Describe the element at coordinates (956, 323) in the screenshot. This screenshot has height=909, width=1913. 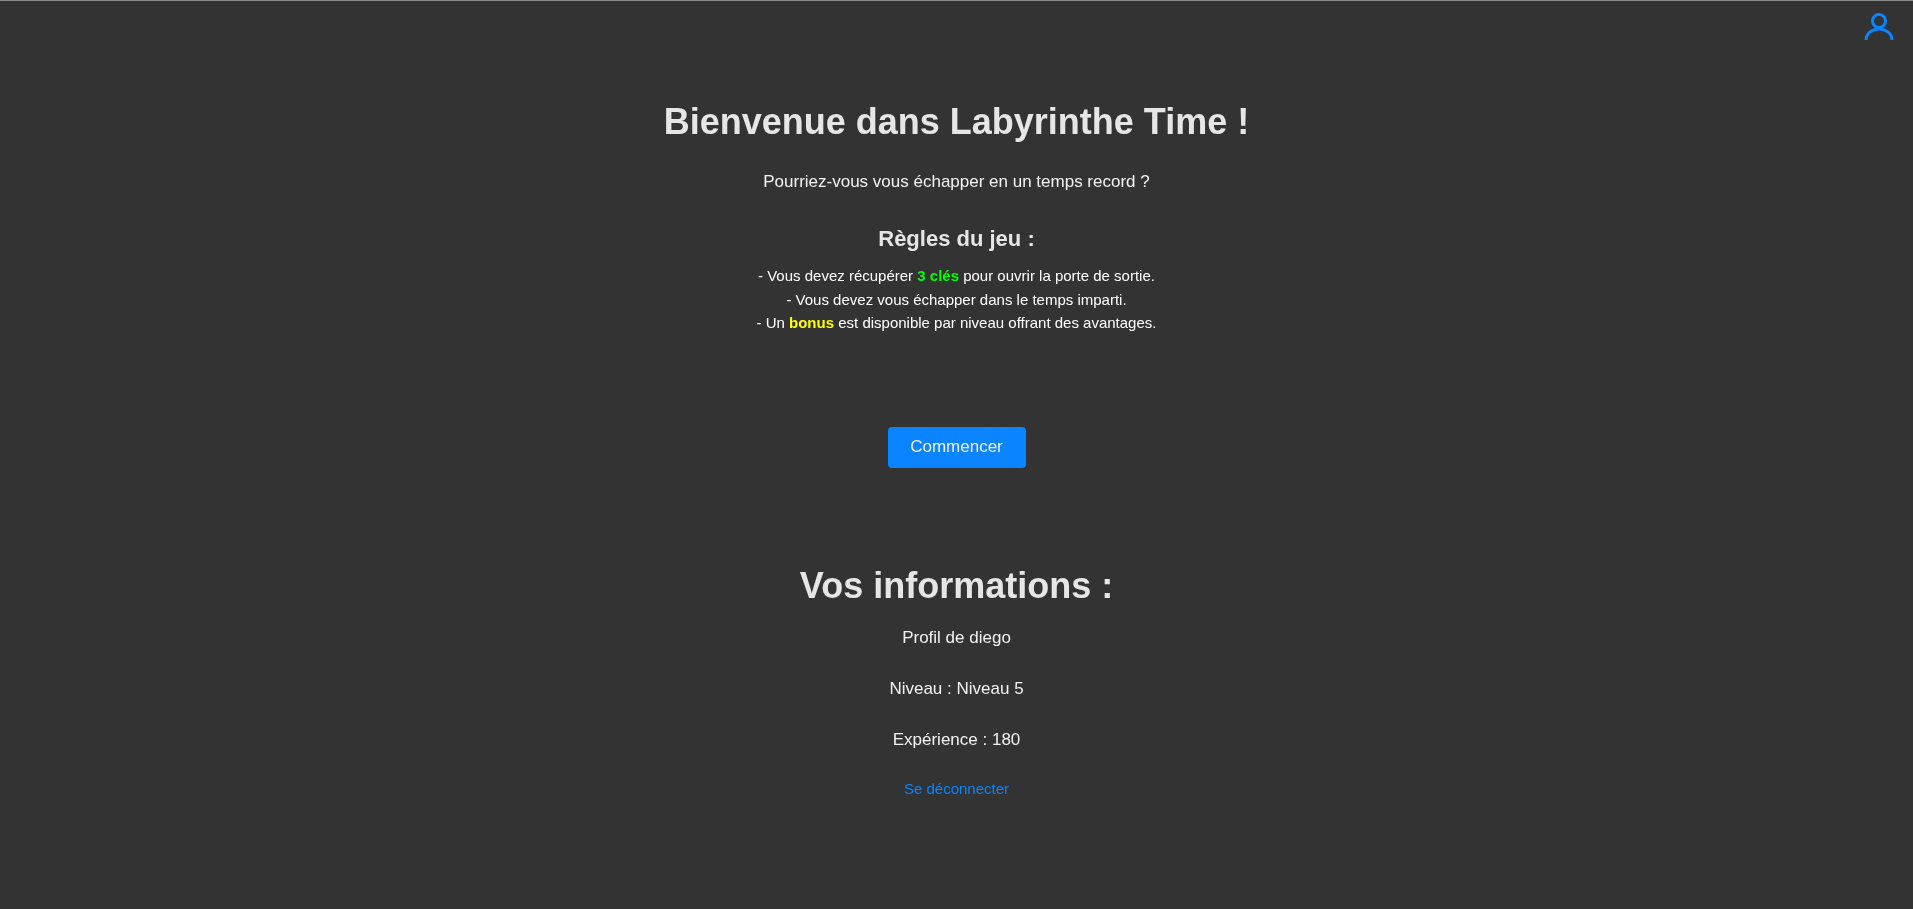
I see `rule-line: - Un bonus est disponible par niveau offrant des avantages.` at that location.